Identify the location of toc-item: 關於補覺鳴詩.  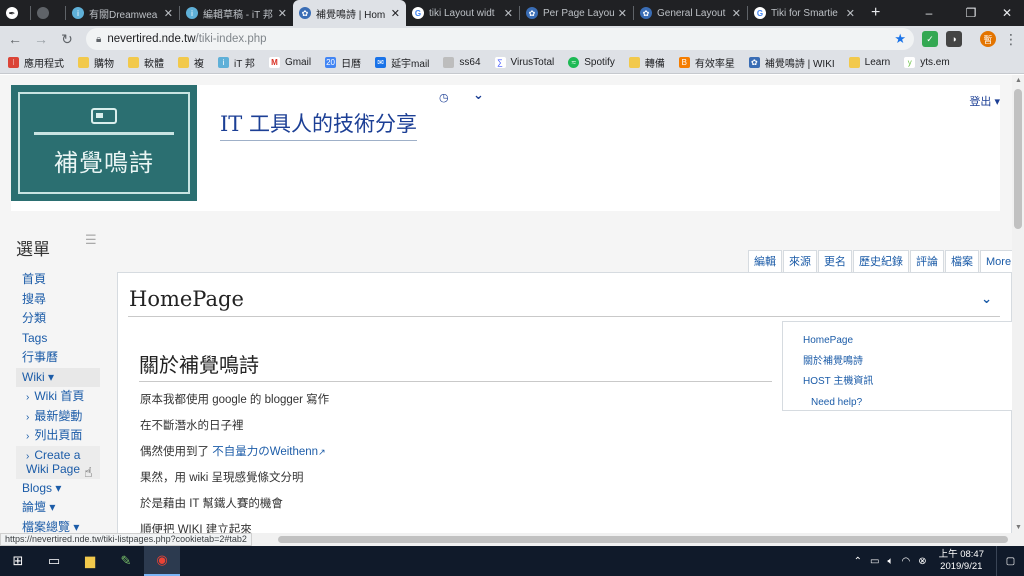
(907, 362).